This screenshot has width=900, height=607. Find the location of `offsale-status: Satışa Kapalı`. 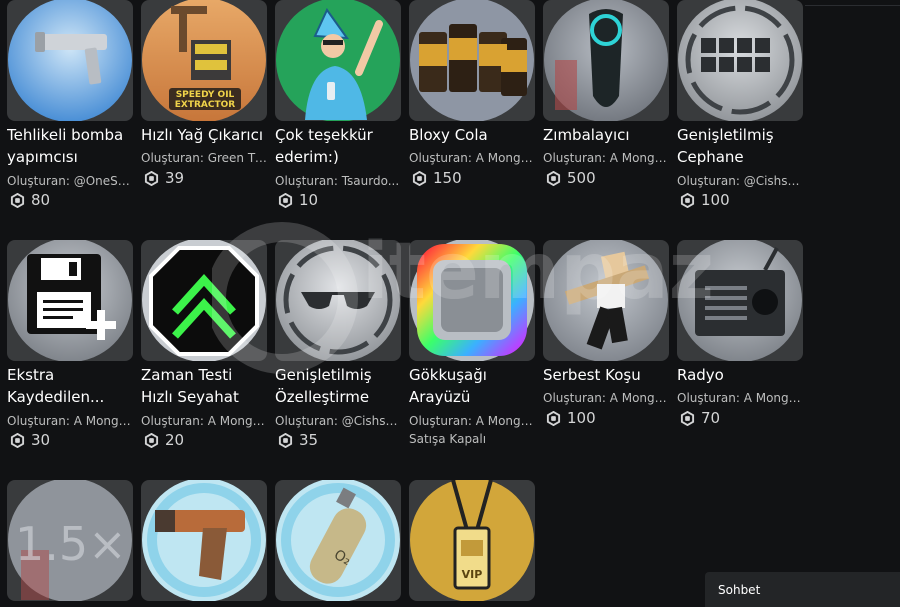

offsale-status: Satışa Kapalı is located at coordinates (448, 439).